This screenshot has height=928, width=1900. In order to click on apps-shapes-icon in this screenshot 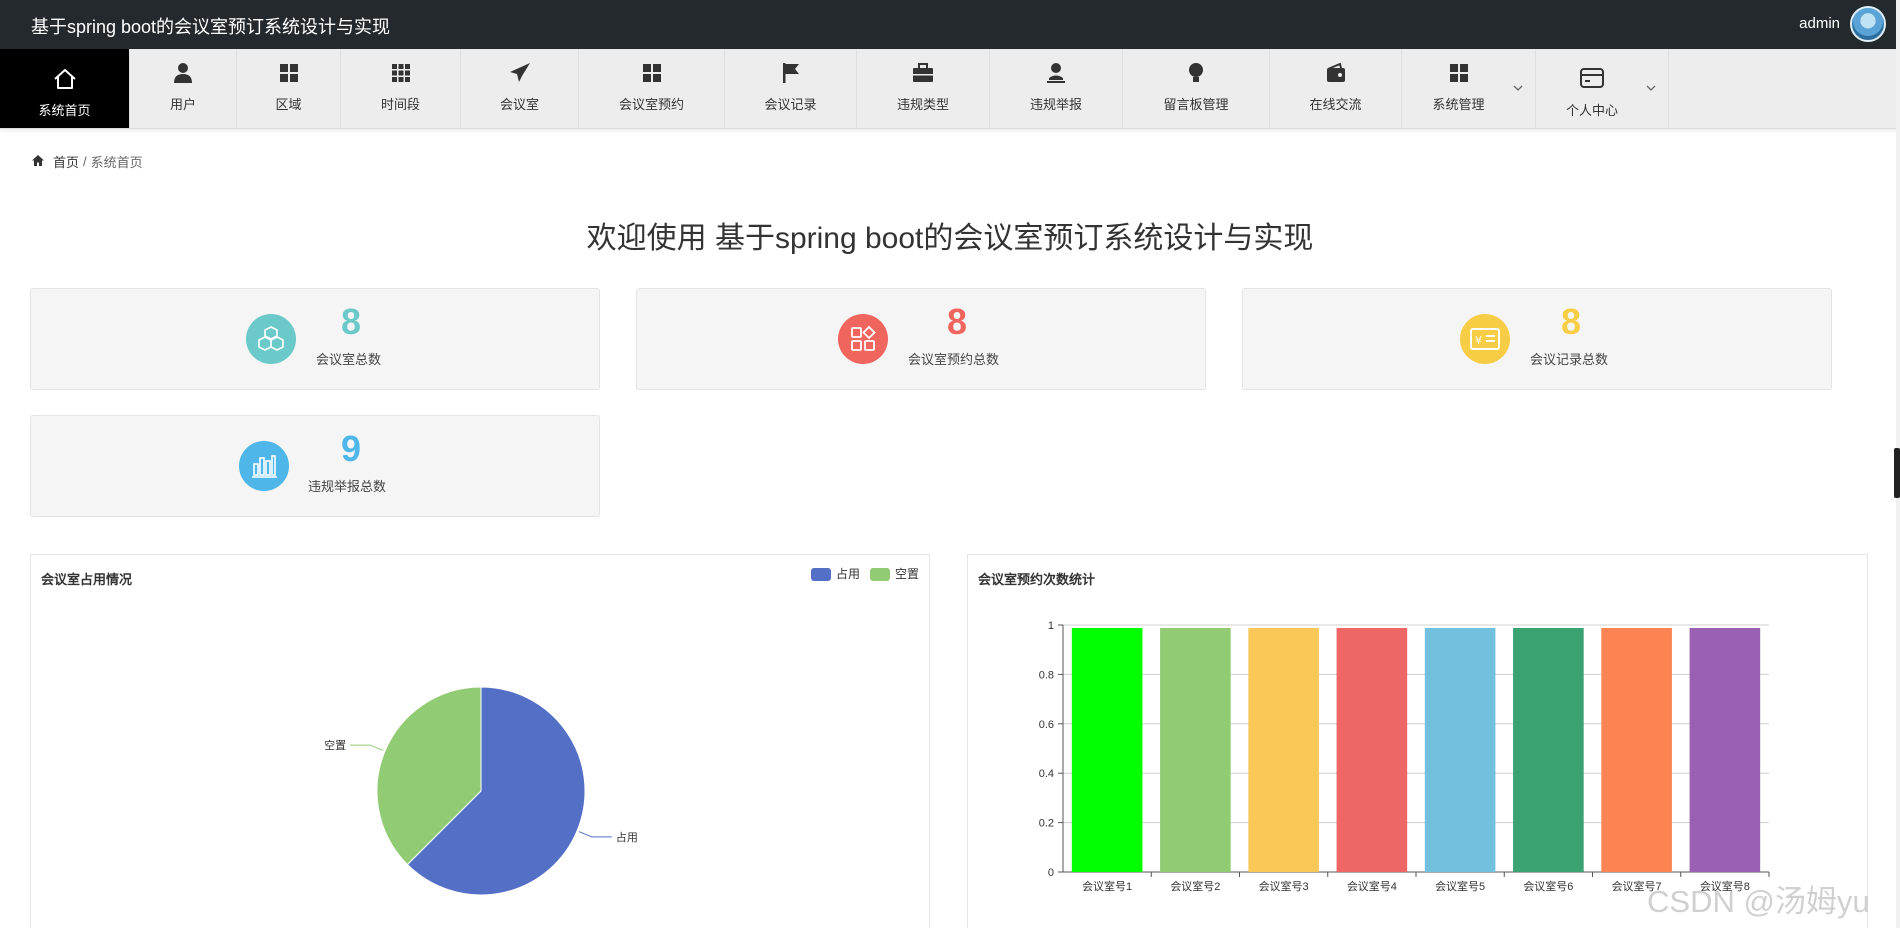, I will do `click(863, 339)`.